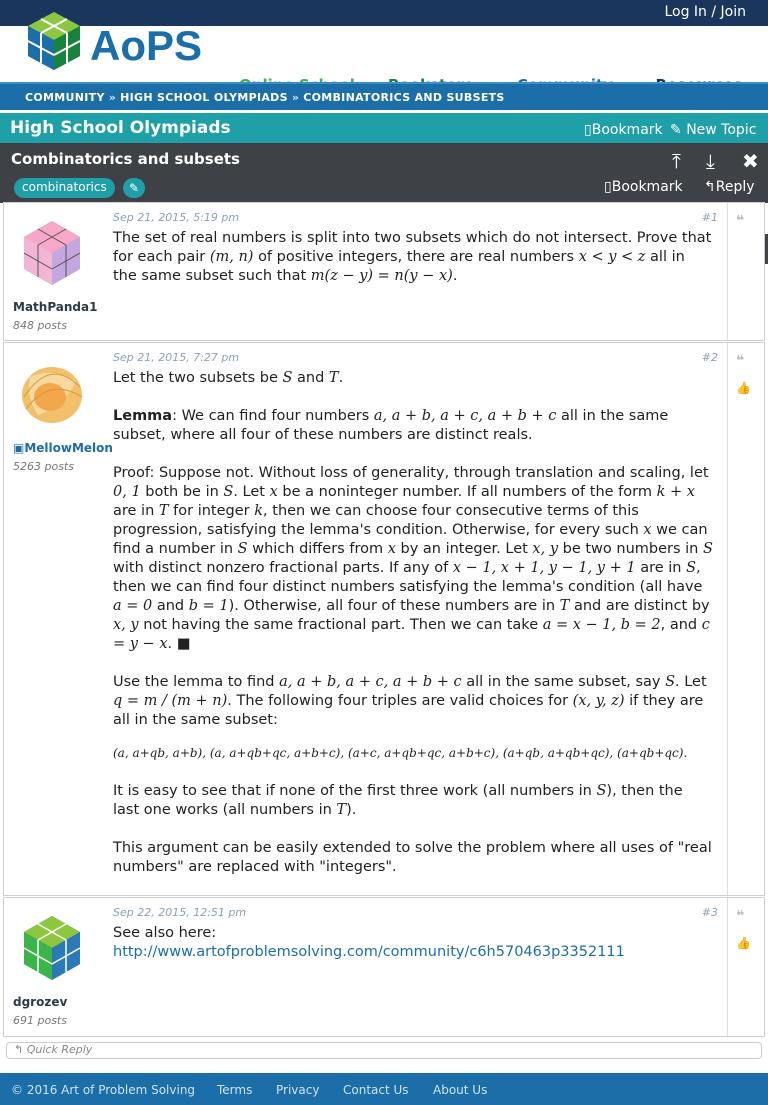  Describe the element at coordinates (710, 161) in the screenshot. I see `scroll-bottom-icon: ⤓` at that location.